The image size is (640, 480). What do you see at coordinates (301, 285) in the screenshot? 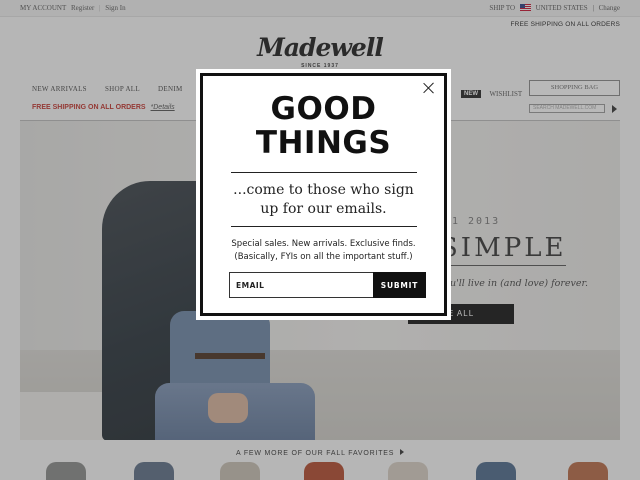
I see `email-field` at bounding box center [301, 285].